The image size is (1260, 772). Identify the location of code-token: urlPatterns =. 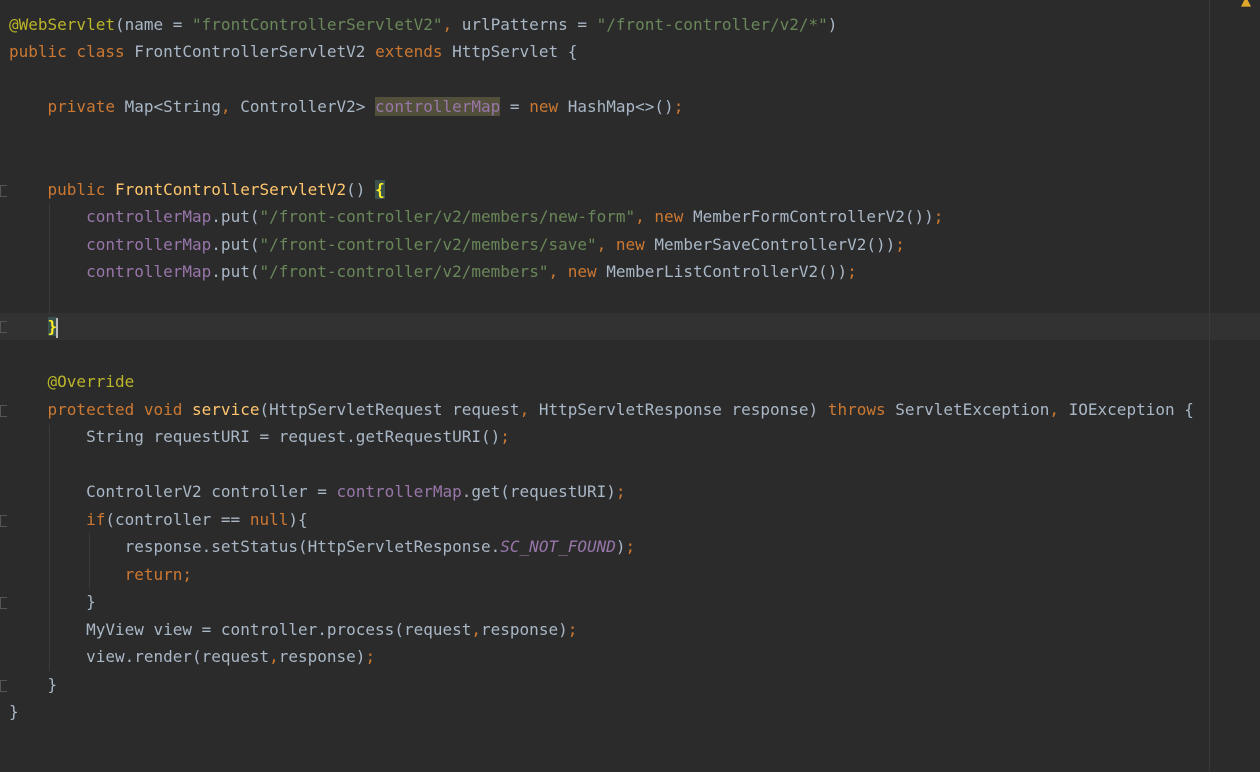
(529, 24).